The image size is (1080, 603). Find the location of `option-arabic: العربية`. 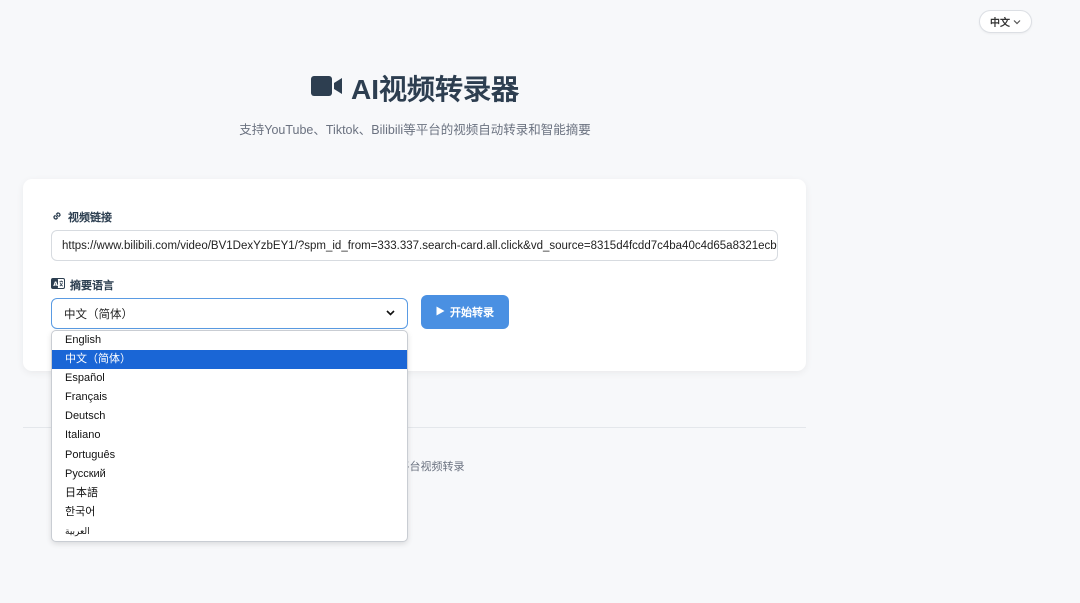

option-arabic: العربية is located at coordinates (229, 531).